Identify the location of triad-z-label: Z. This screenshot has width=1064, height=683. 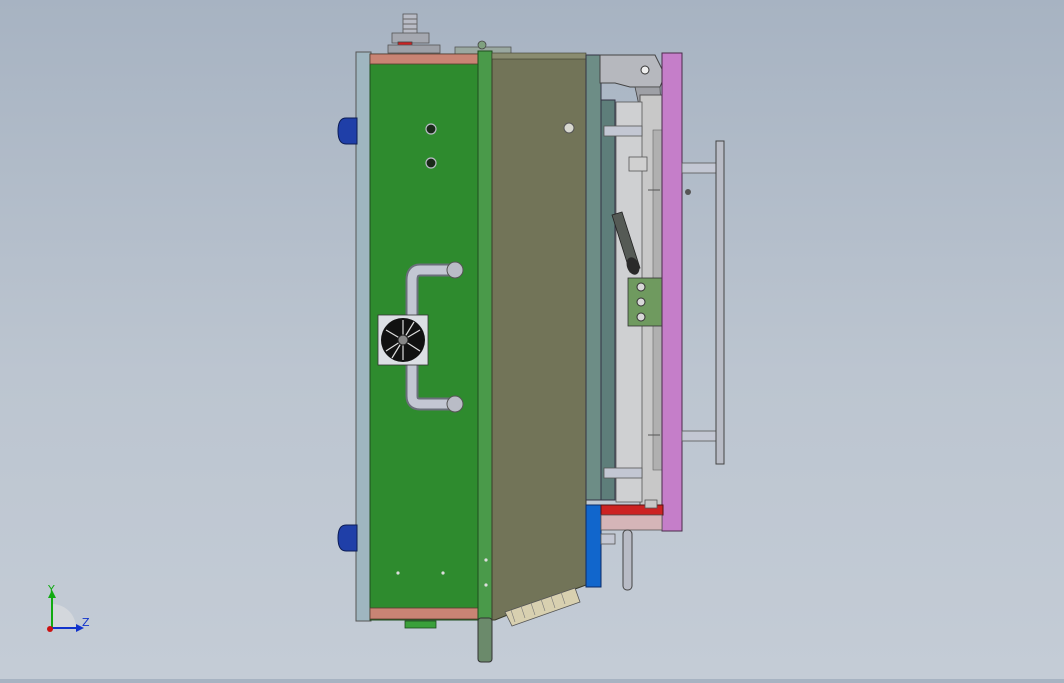
(86, 622).